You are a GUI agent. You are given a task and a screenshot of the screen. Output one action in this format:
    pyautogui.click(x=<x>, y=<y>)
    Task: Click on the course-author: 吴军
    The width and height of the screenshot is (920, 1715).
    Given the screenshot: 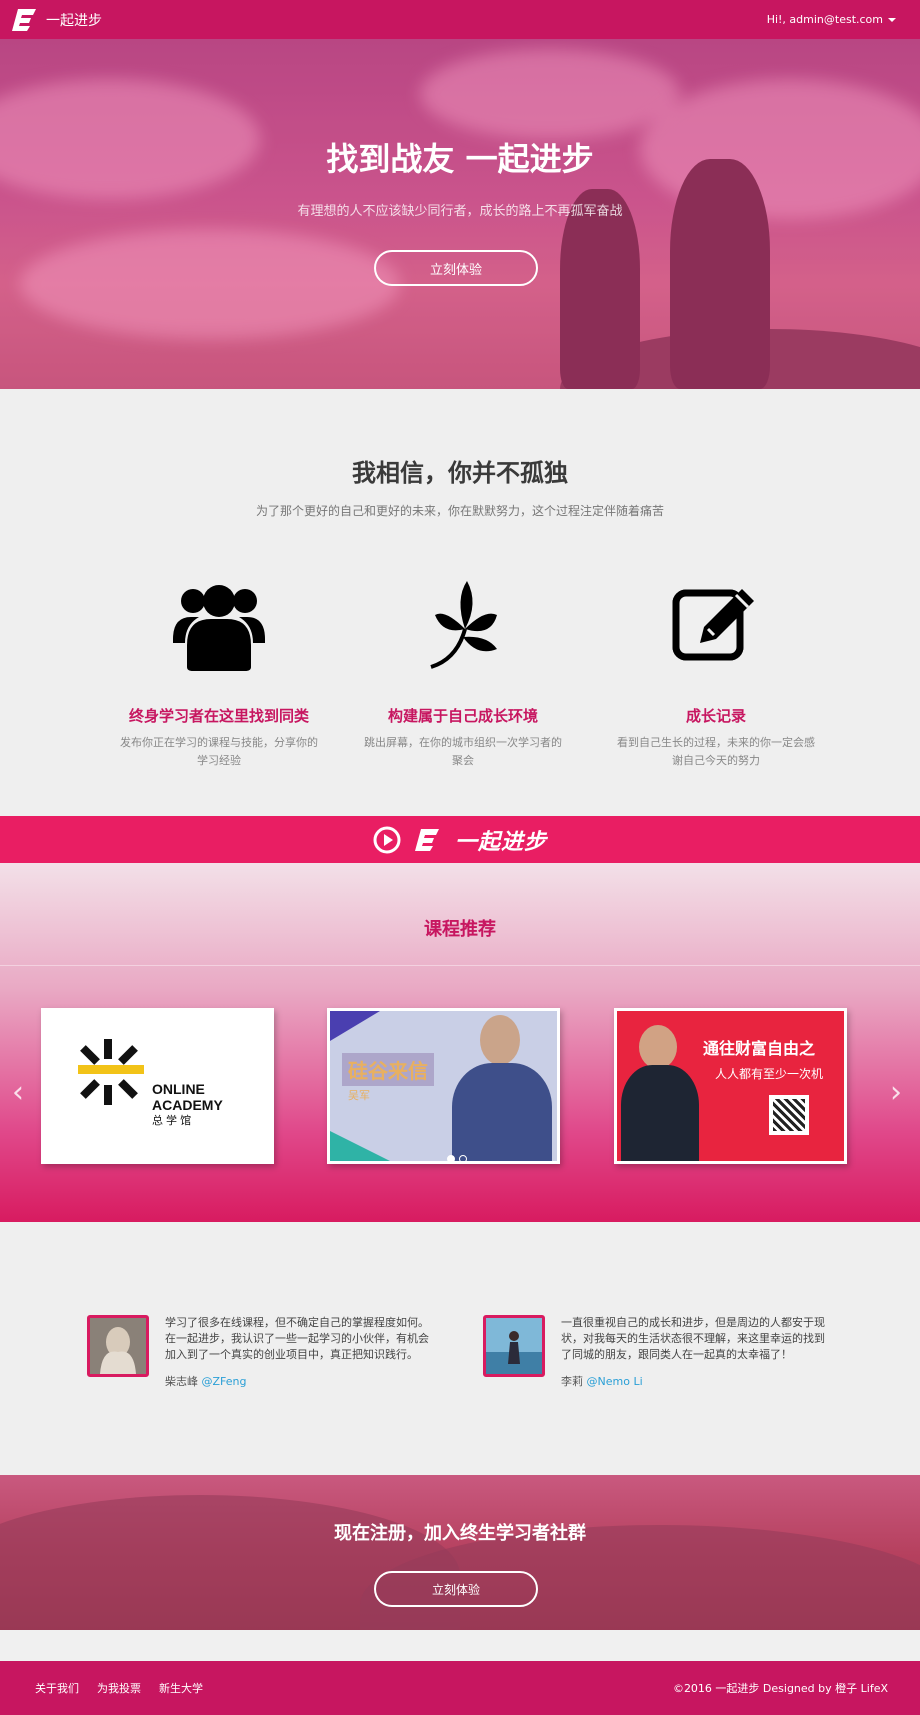 What is the action you would take?
    pyautogui.click(x=359, y=1095)
    